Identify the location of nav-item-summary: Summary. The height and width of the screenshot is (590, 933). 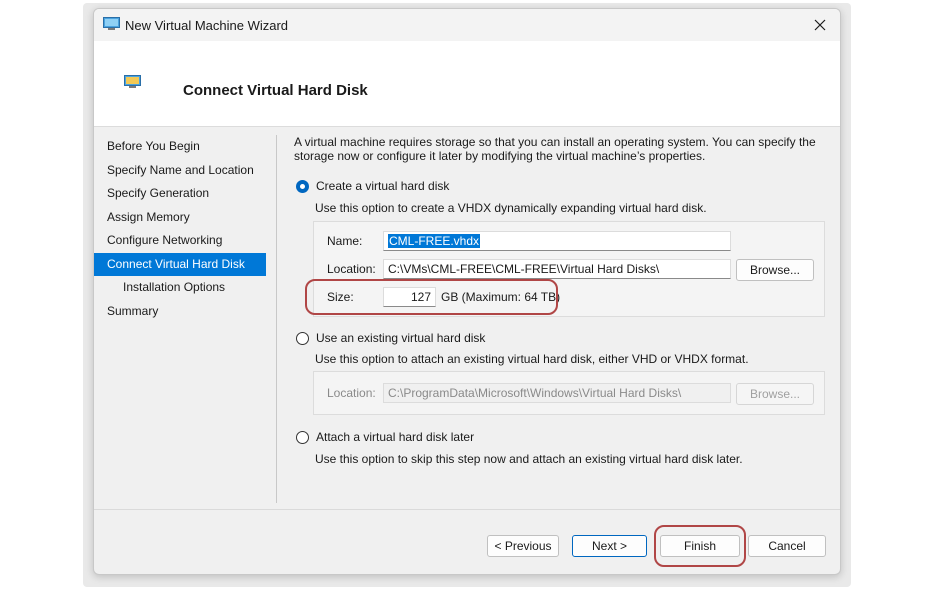
(180, 312).